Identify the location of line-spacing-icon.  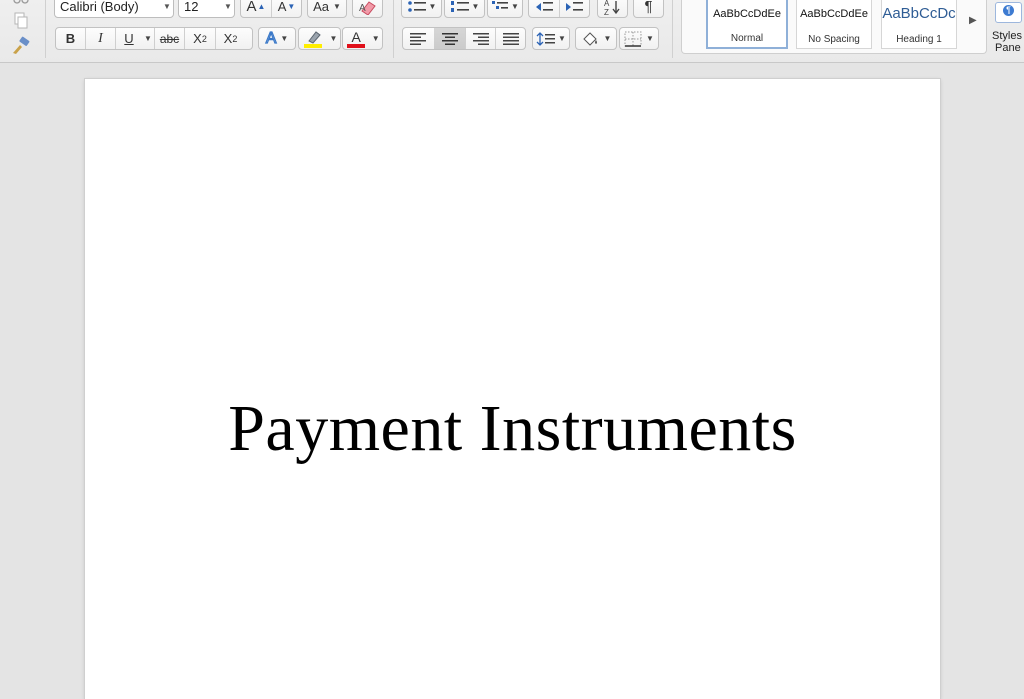
(546, 38).